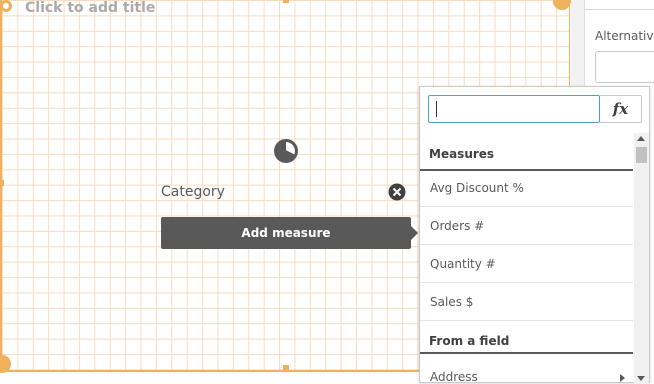  What do you see at coordinates (619, 5) in the screenshot?
I see `panel-top-divider` at bounding box center [619, 5].